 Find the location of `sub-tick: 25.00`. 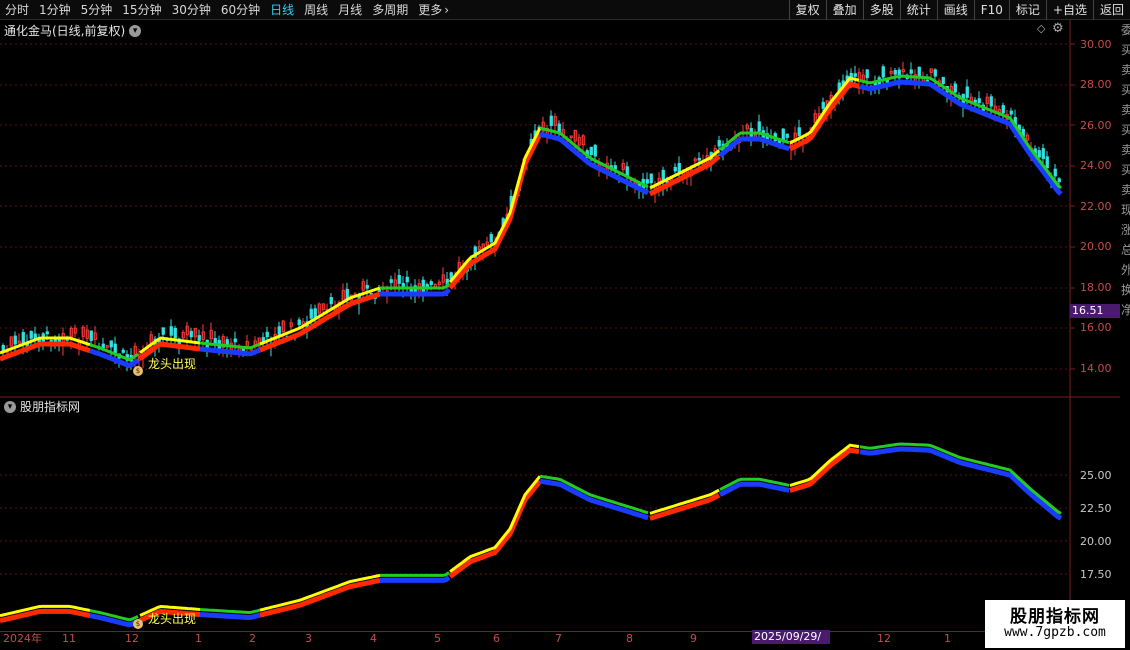

sub-tick: 25.00 is located at coordinates (1096, 475).